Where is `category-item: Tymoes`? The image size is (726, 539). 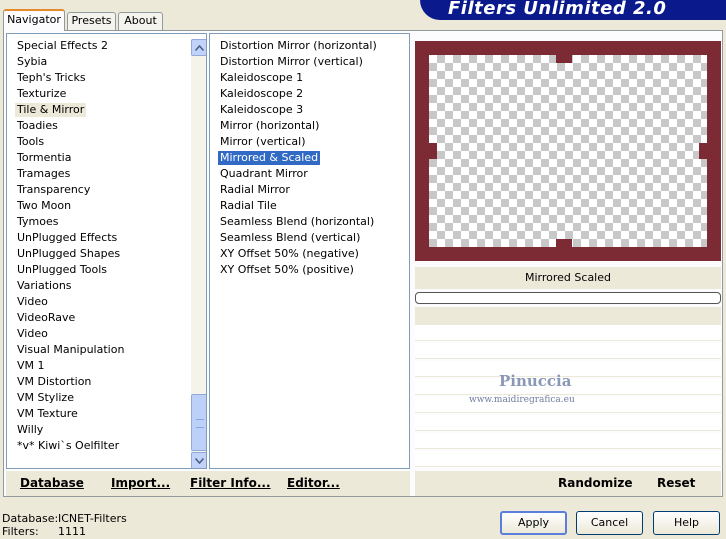 category-item: Tymoes is located at coordinates (37, 222).